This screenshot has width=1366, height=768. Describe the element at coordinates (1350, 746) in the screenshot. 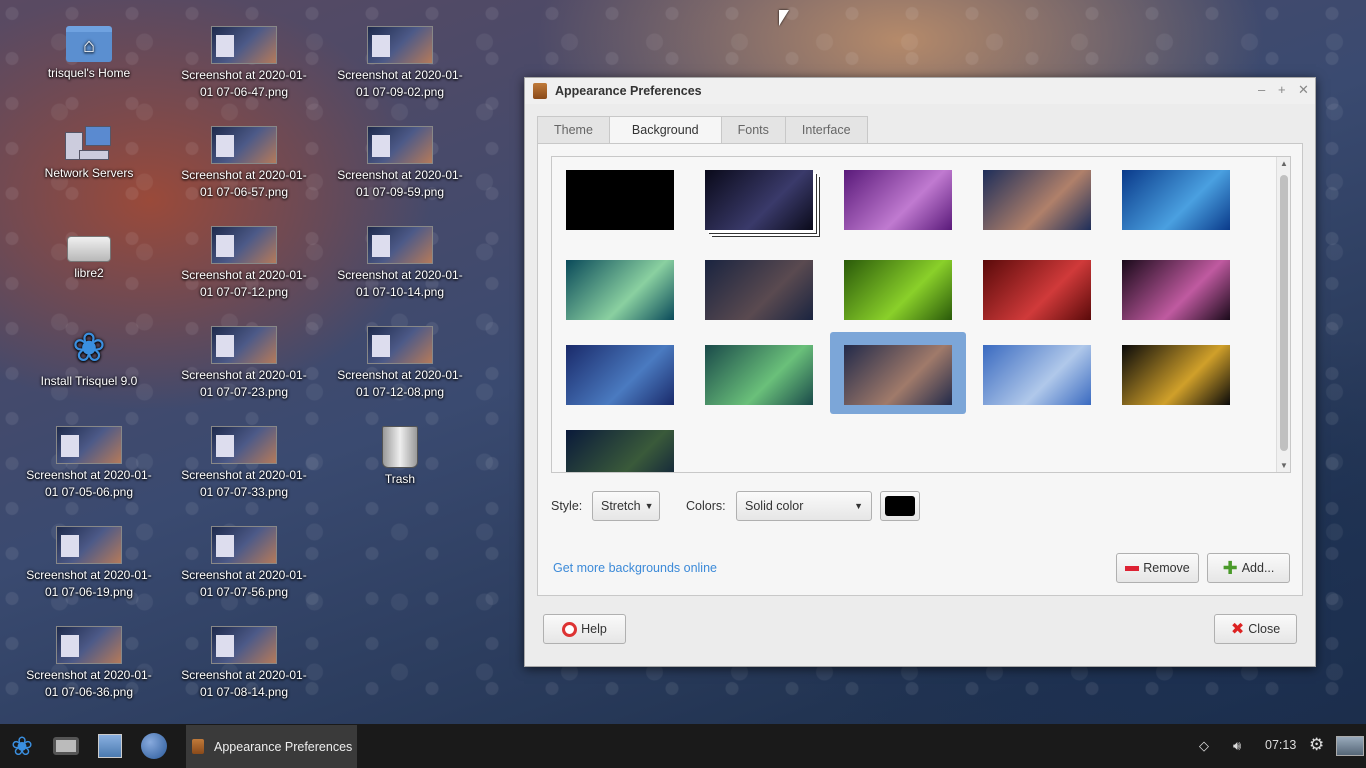

I see `show-desktop-icon` at that location.